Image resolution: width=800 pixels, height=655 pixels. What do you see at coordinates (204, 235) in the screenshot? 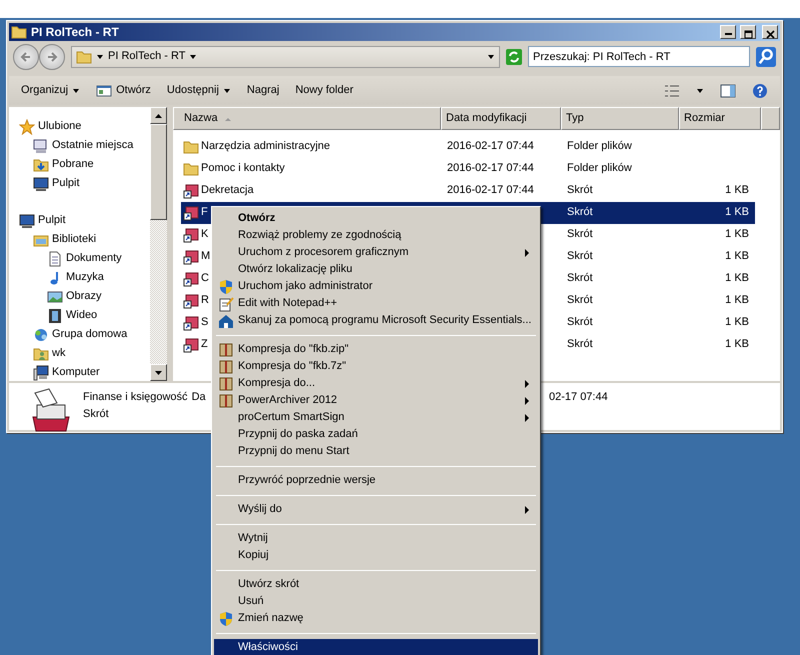
I see `file-name: K` at bounding box center [204, 235].